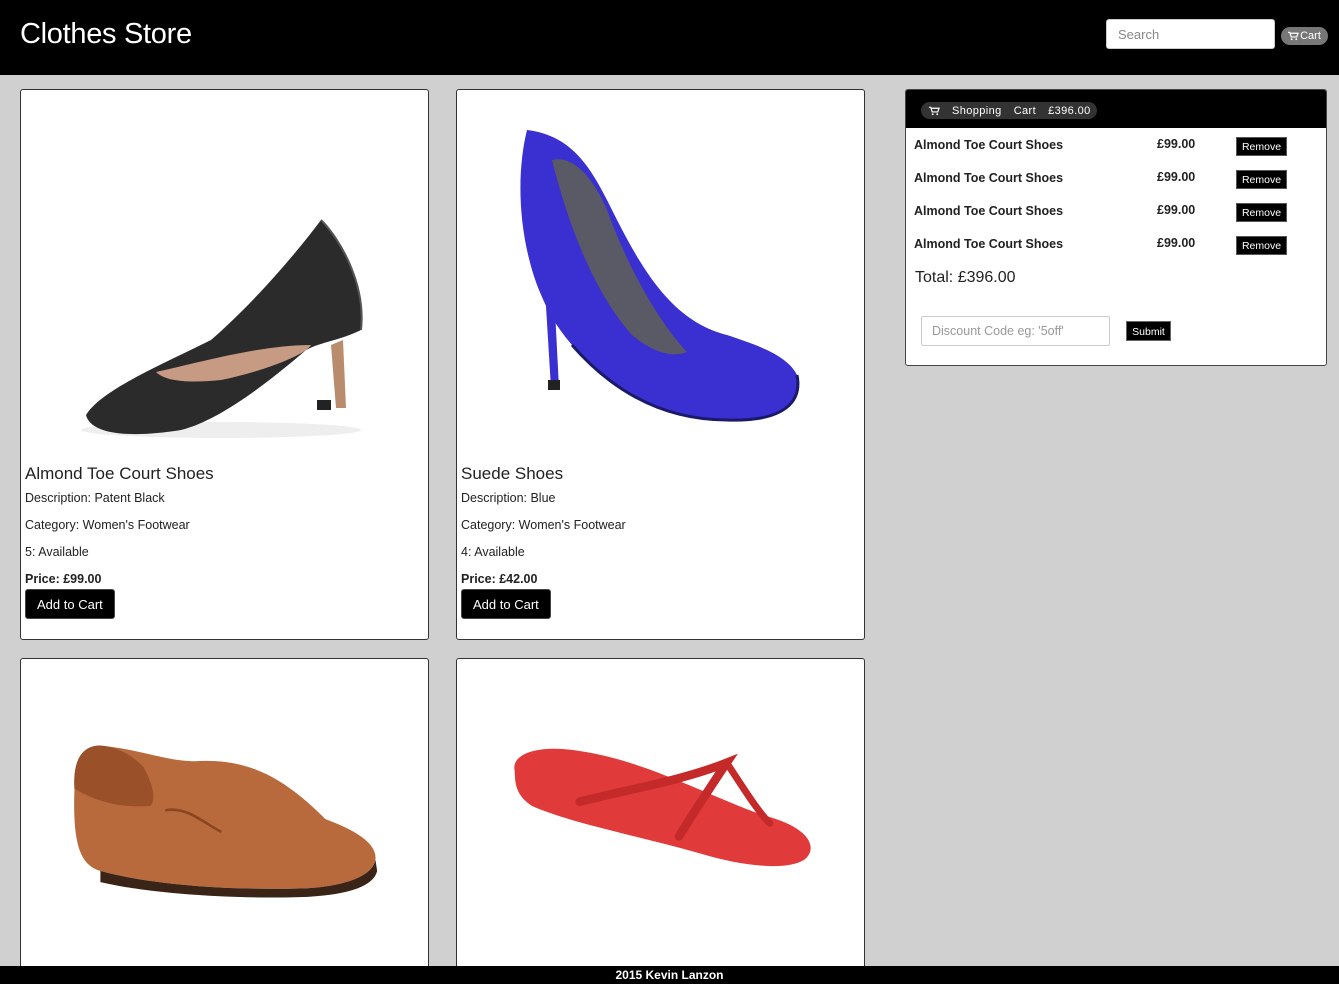 Image resolution: width=1339 pixels, height=984 pixels. Describe the element at coordinates (222, 328) in the screenshot. I see `black-court-shoe-image` at that location.